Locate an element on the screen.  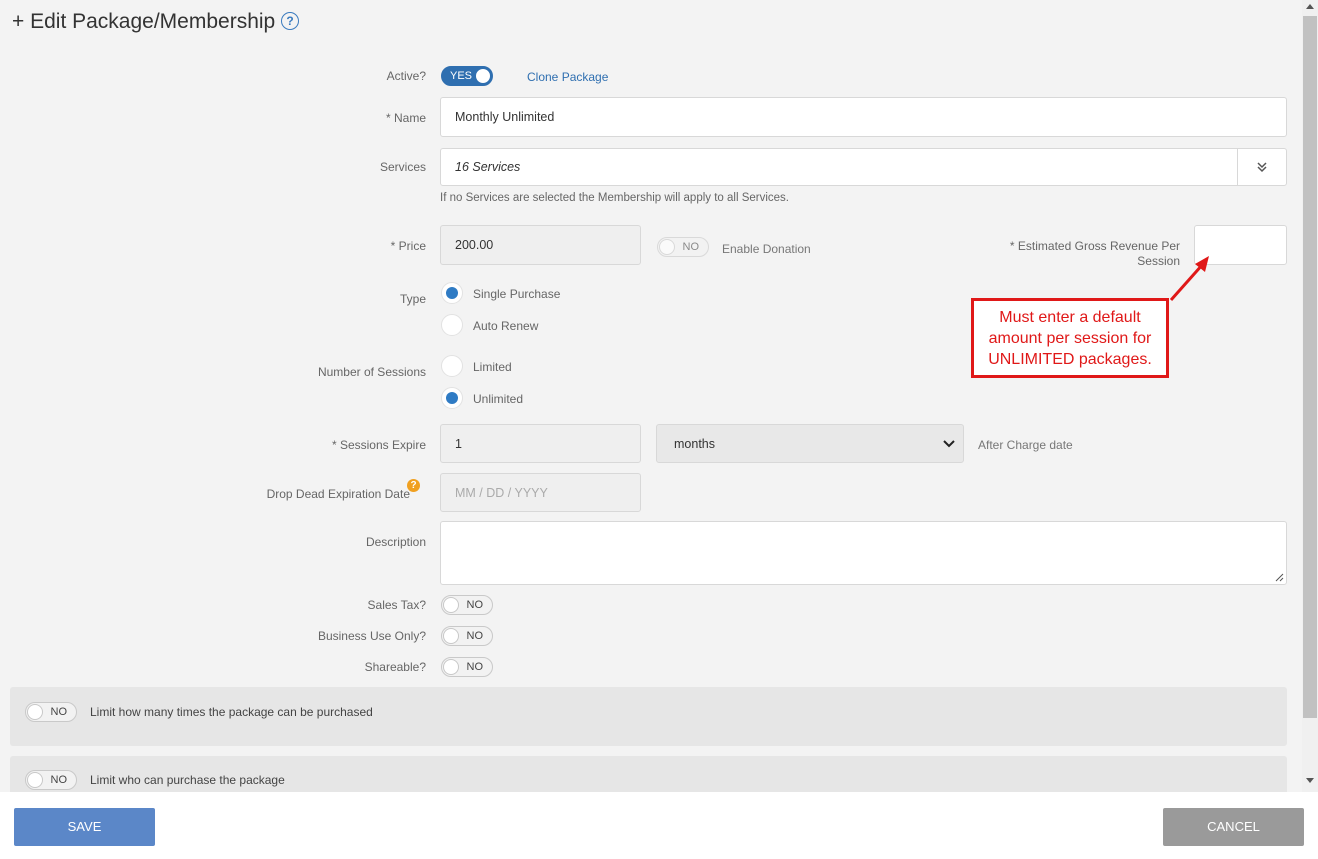
active-toggle: YES is located at coordinates (467, 76).